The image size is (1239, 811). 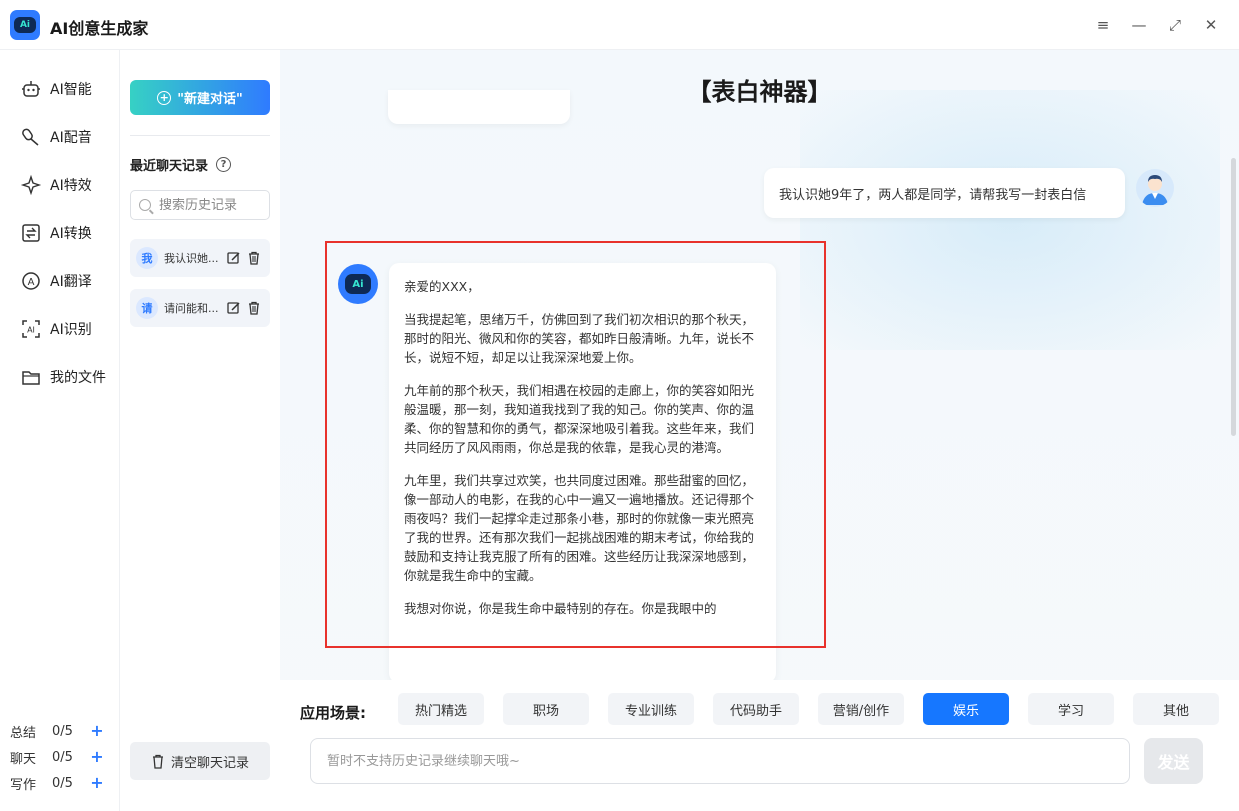 I want to click on divider, so click(x=200, y=135).